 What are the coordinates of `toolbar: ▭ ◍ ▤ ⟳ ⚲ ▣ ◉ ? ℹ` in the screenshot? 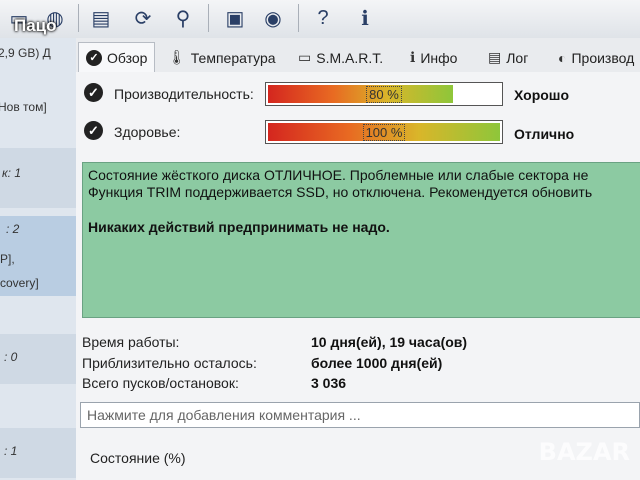 It's located at (320, 19).